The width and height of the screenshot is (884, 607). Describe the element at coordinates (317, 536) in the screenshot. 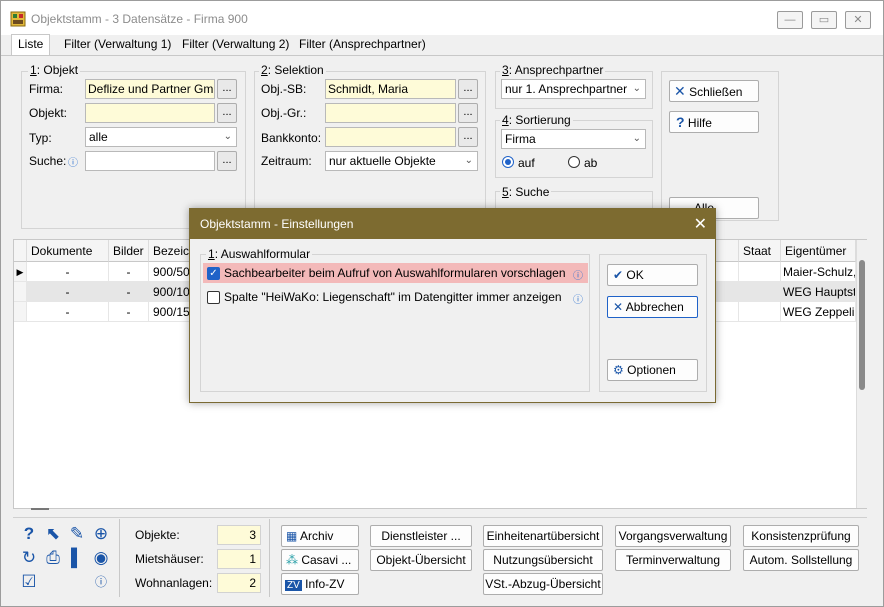

I see `archiv-label: Archiv` at that location.